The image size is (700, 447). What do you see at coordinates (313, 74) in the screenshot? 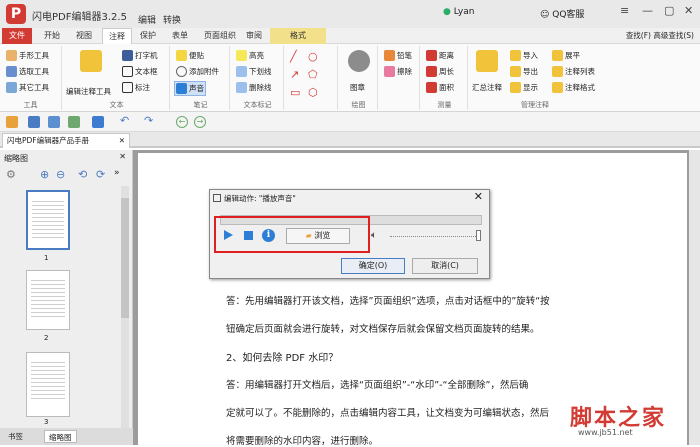
I see `polygon-icon: ⬠` at bounding box center [313, 74].